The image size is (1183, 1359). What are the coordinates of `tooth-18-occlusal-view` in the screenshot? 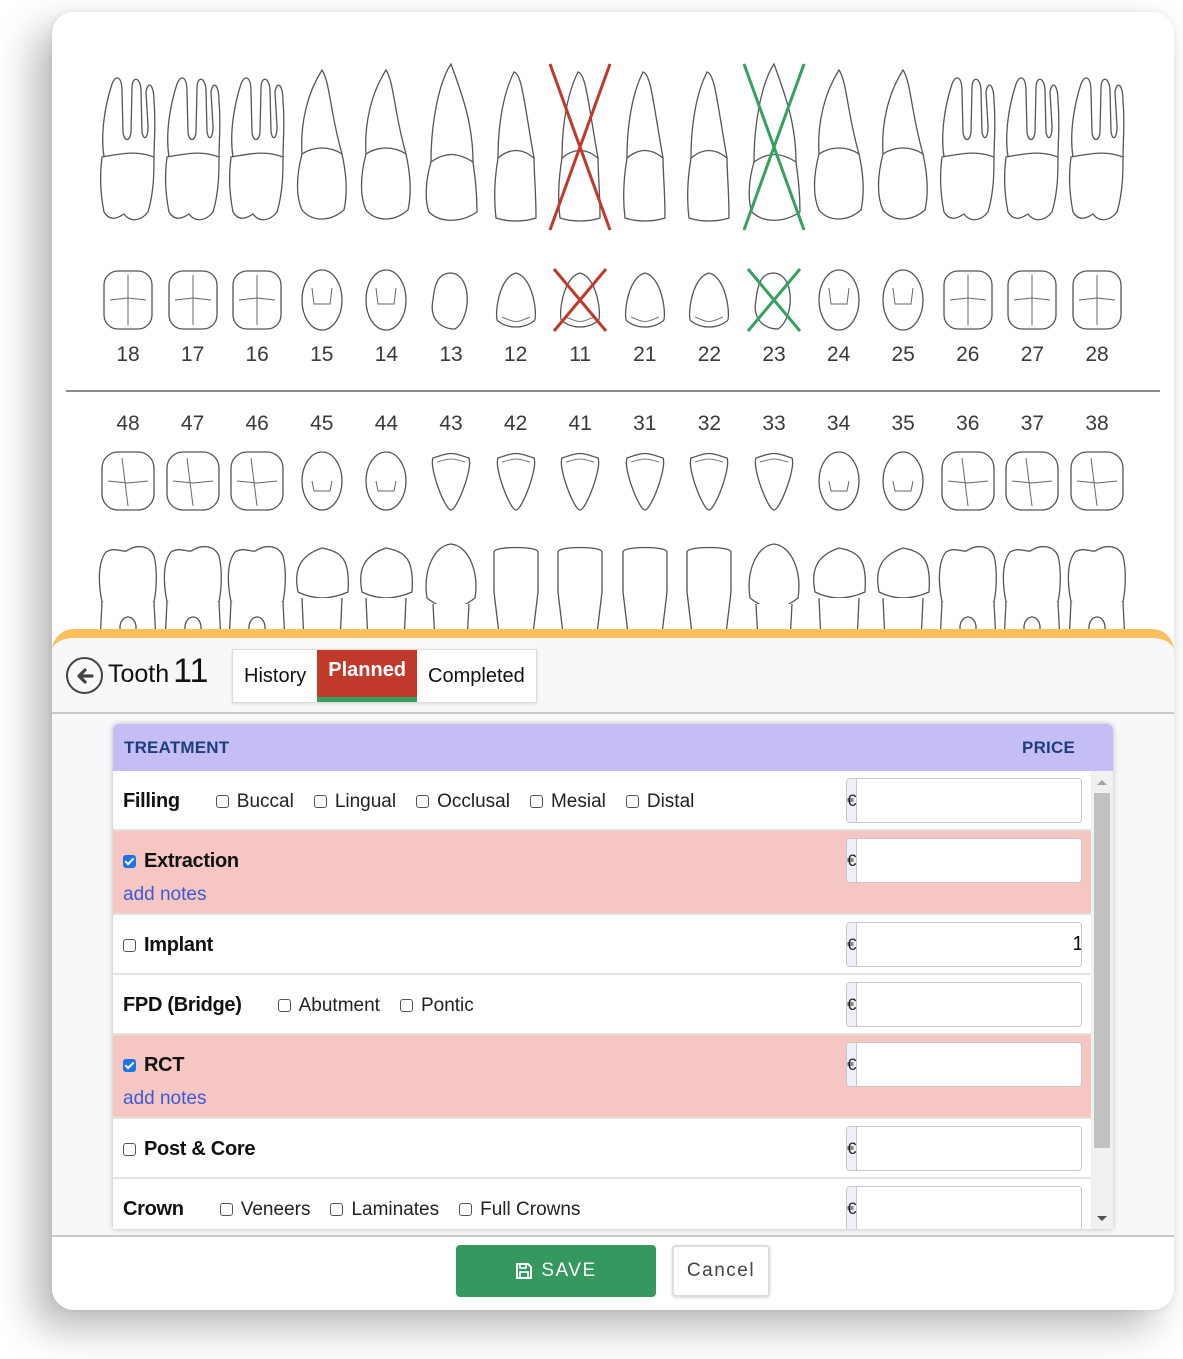 It's located at (128, 300).